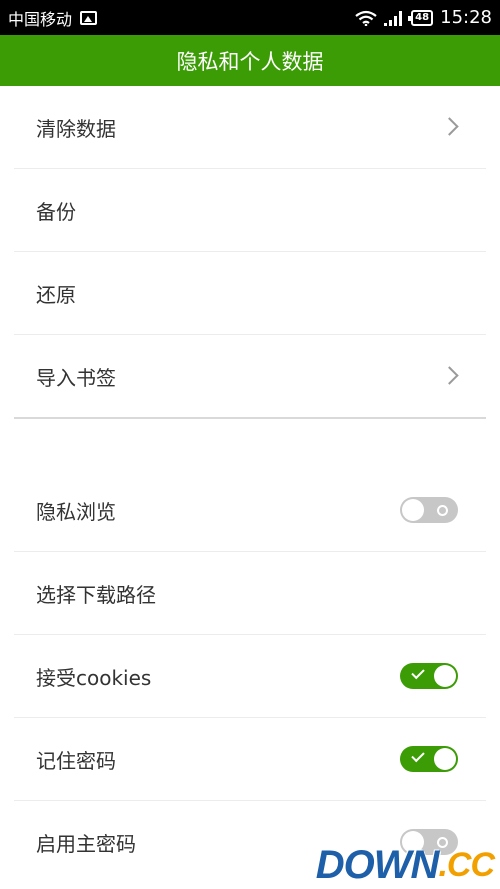 The image size is (500, 889). I want to click on clock: 15:28, so click(466, 17).